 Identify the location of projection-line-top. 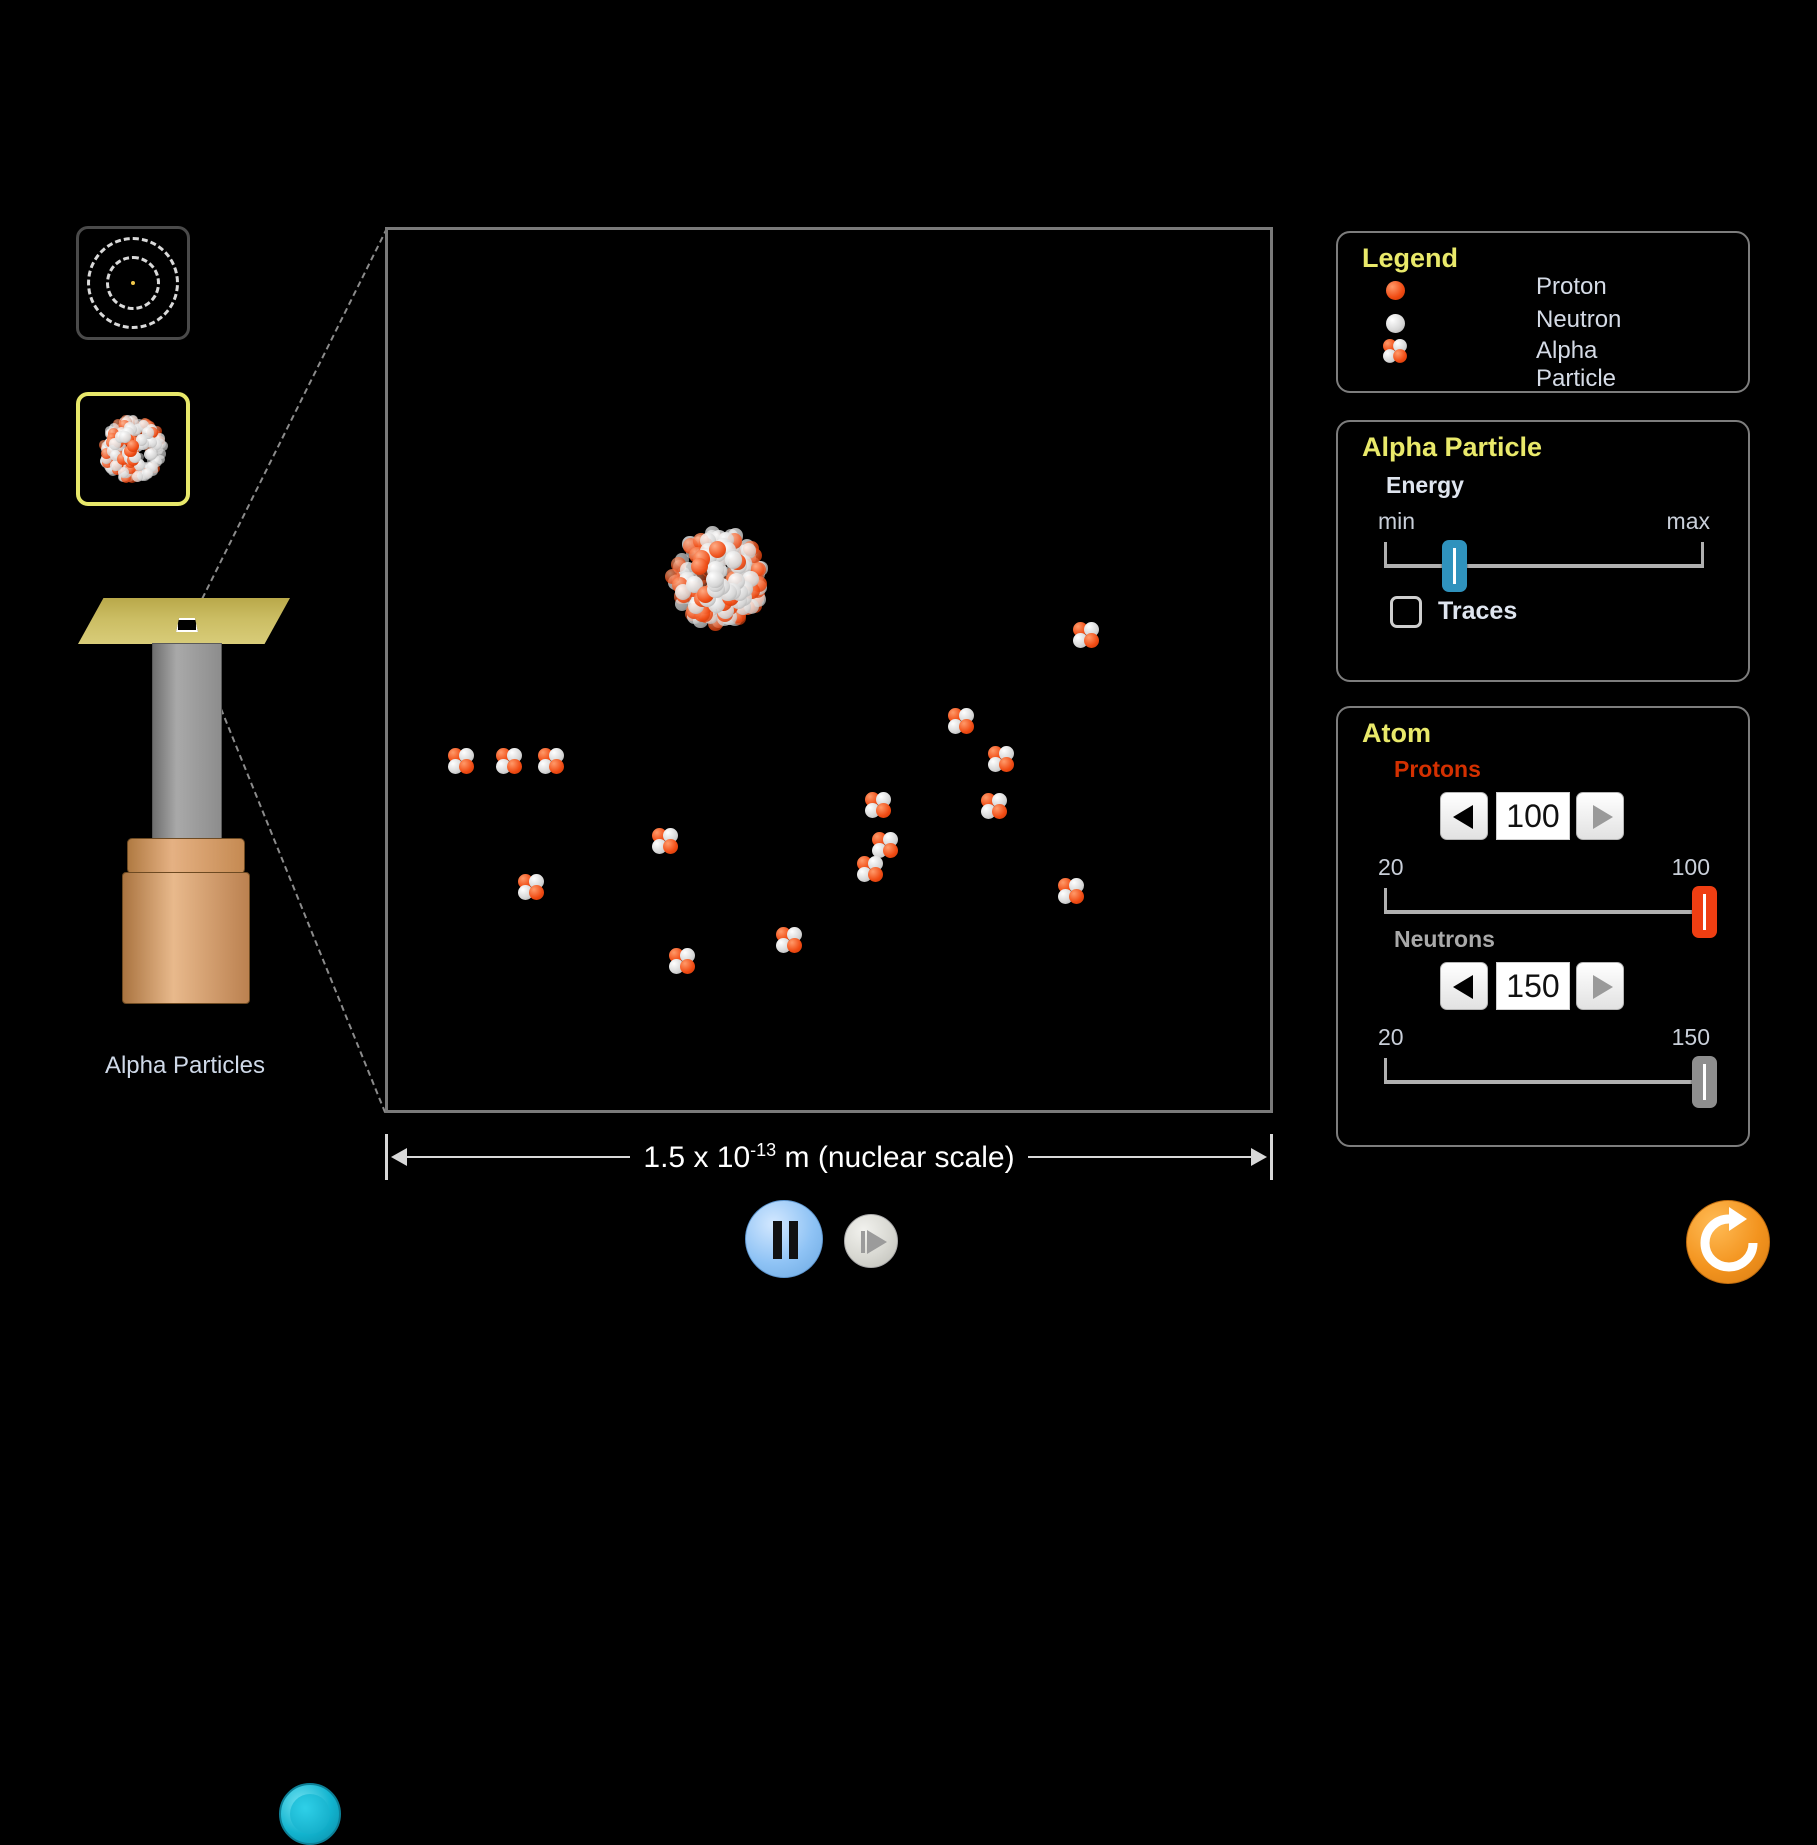
(288, 427).